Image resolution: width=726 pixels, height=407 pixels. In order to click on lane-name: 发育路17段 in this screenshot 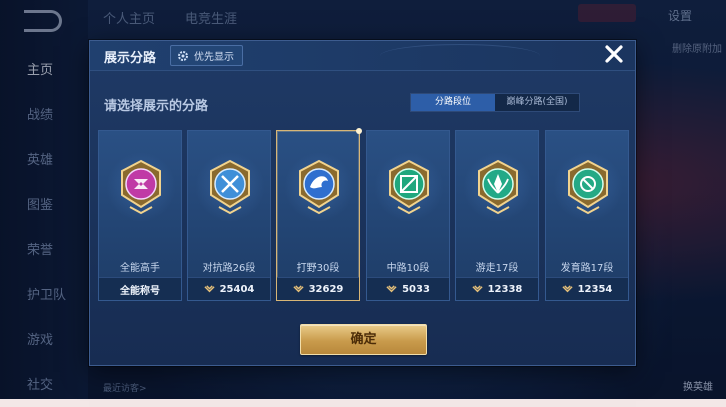, I will do `click(587, 268)`.